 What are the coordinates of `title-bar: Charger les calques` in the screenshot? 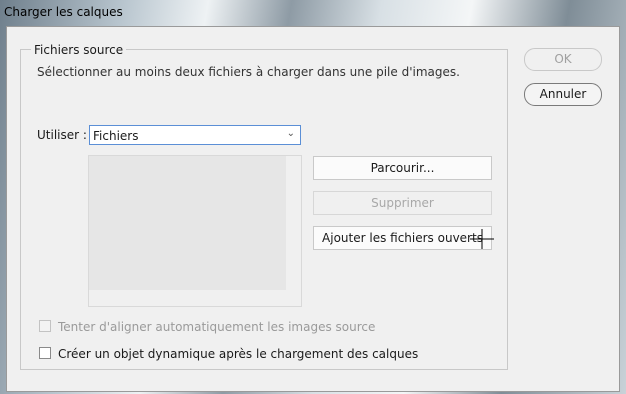 It's located at (313, 13).